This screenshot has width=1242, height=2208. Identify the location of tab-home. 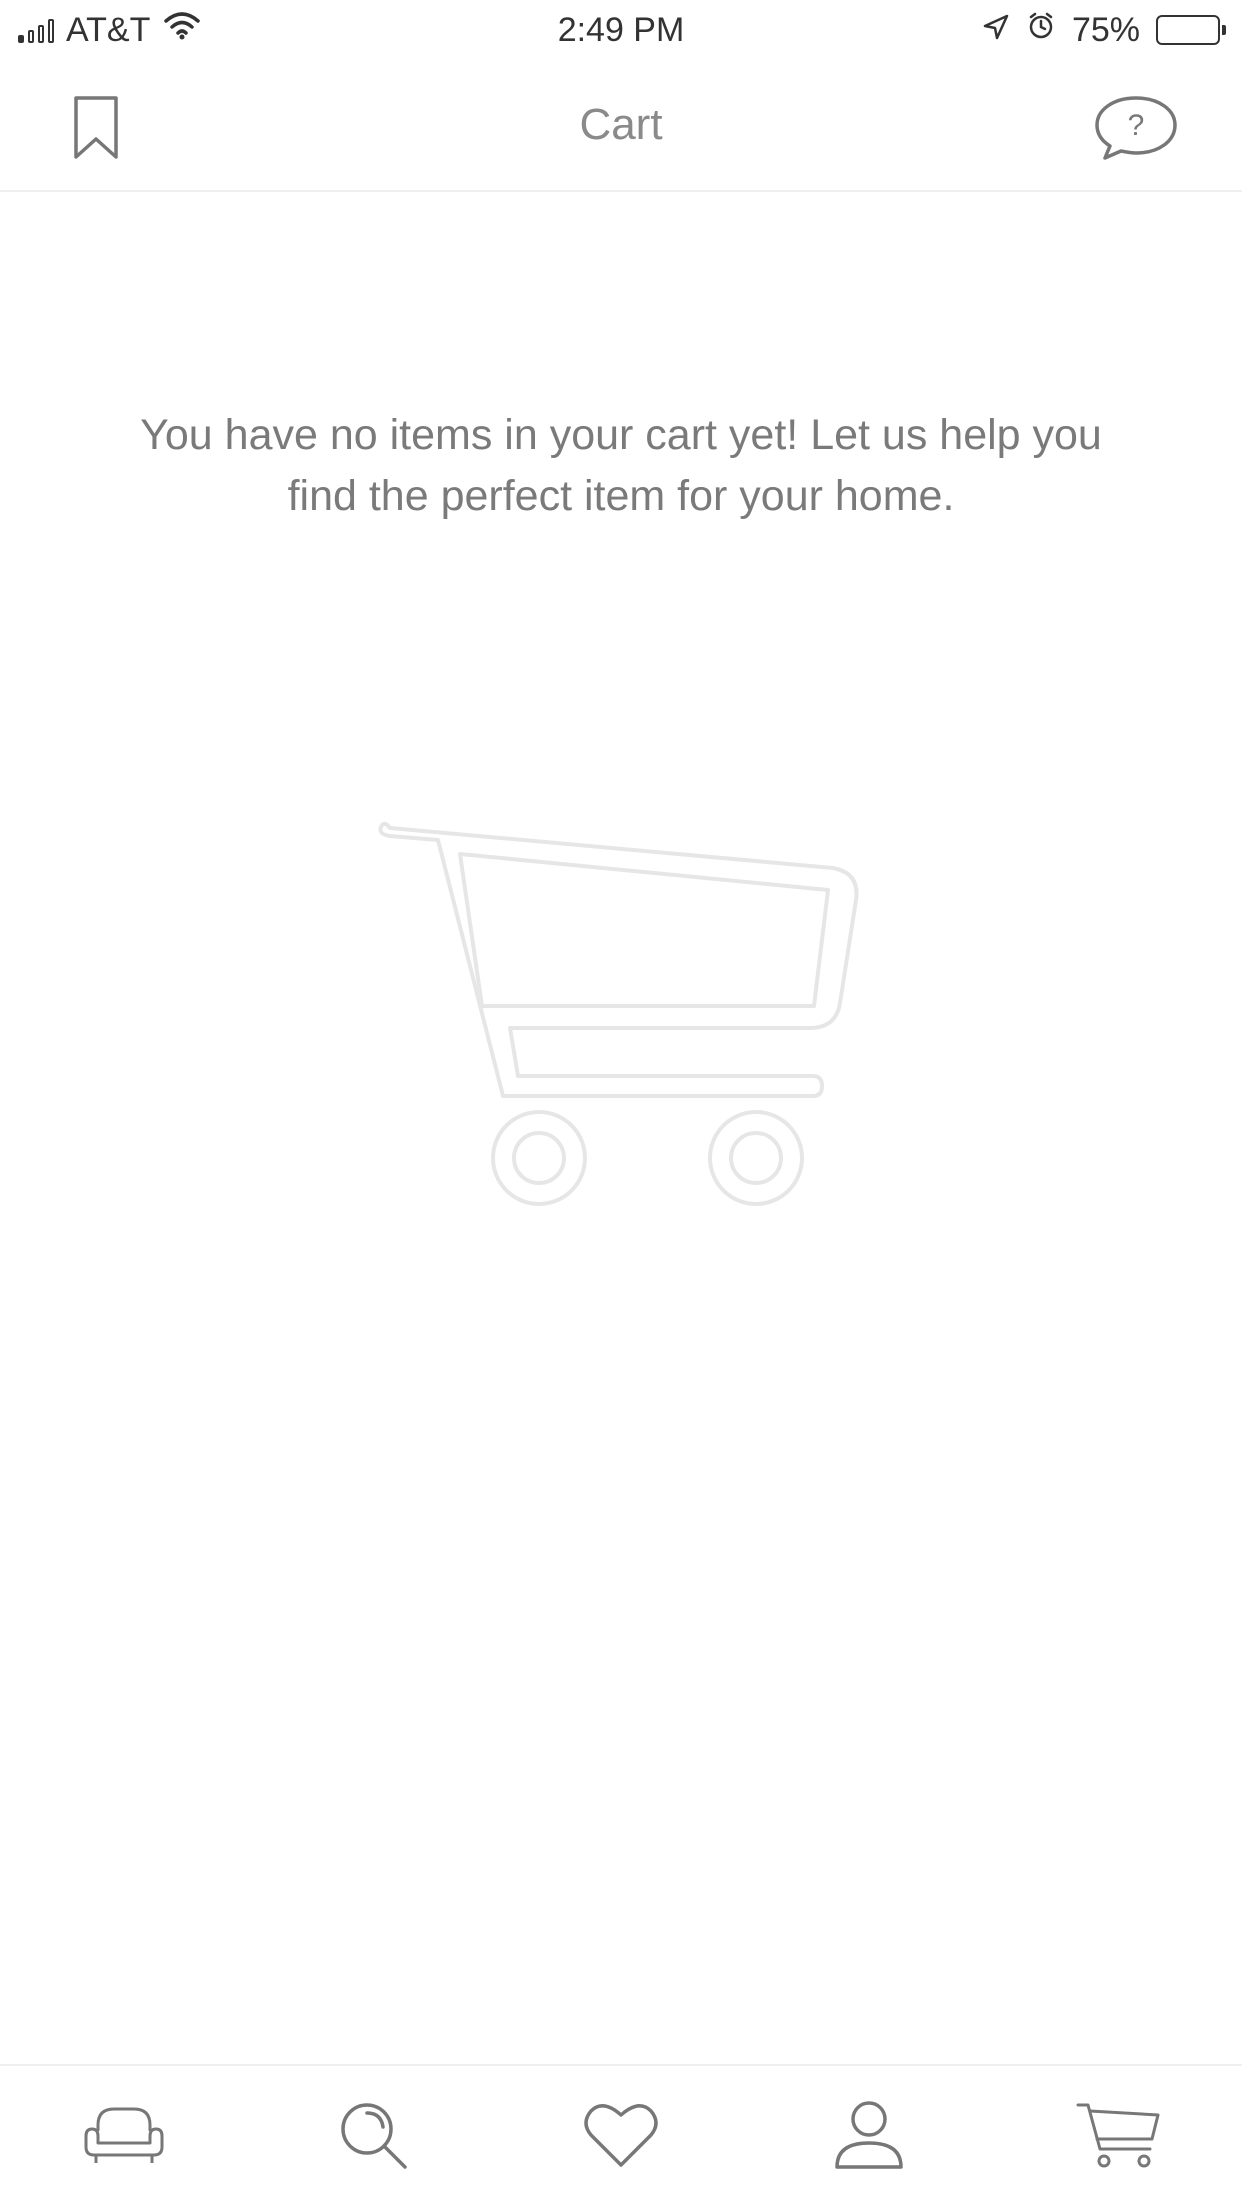
(124, 2137).